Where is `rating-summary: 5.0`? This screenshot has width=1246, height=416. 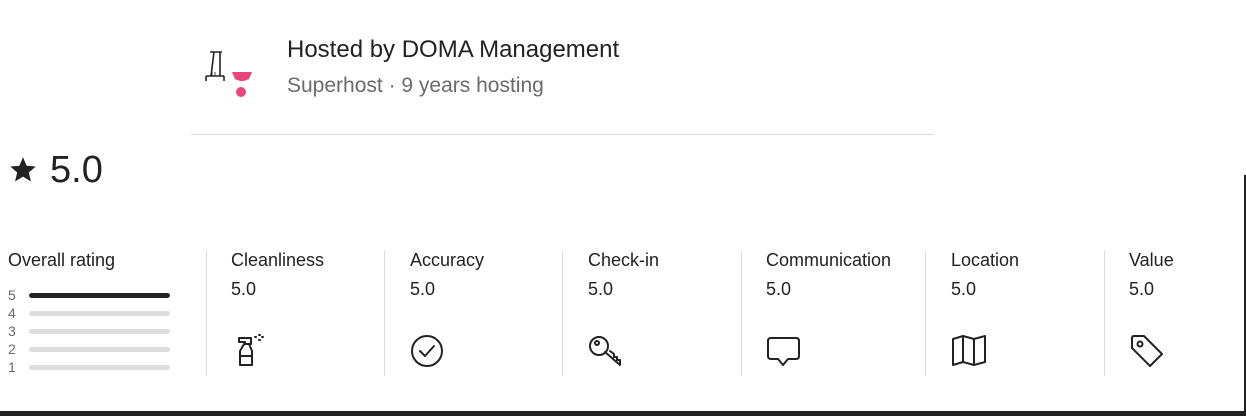
rating-summary: 5.0 is located at coordinates (55, 170).